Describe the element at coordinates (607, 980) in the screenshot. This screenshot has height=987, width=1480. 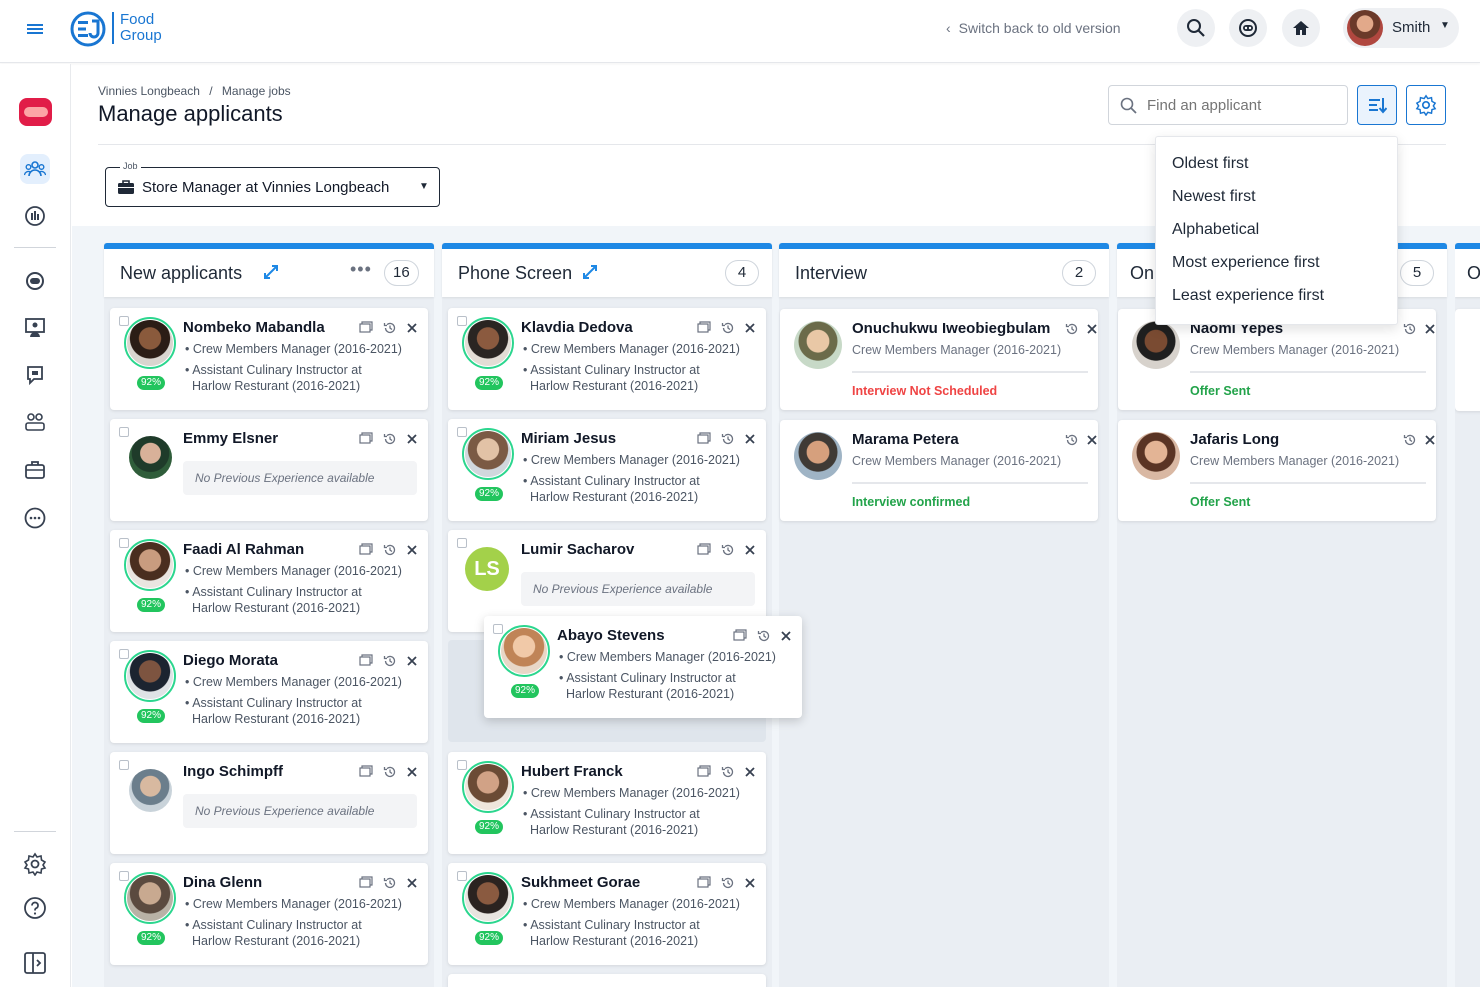
I see `applicant-card` at that location.